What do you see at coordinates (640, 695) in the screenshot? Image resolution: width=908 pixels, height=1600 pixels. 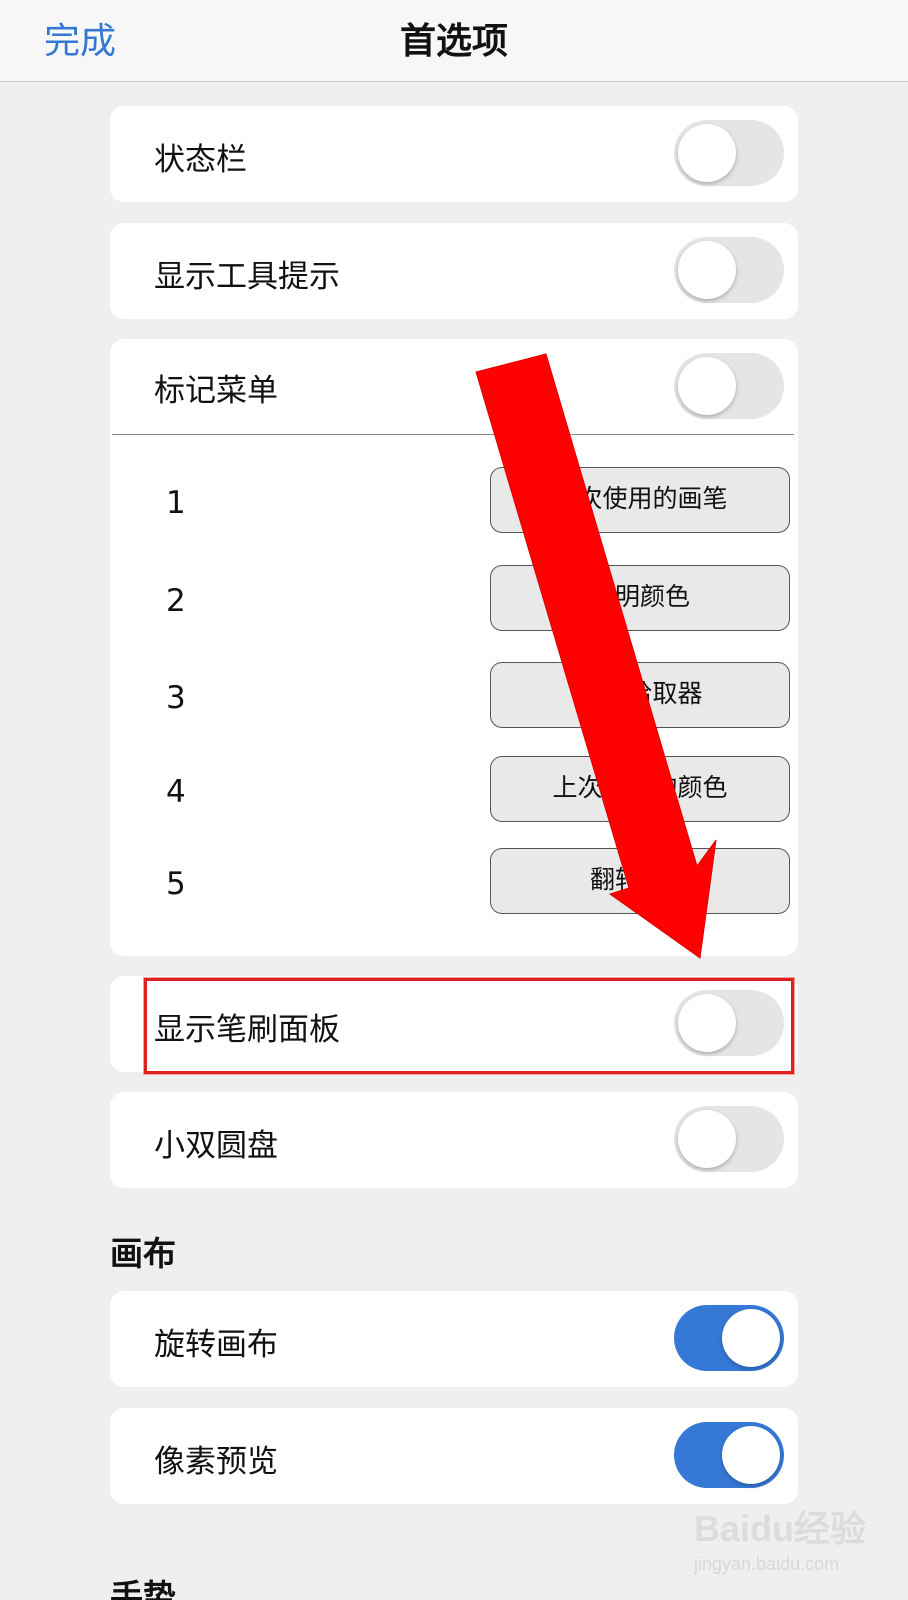 I see `marking-menu-item-button: 颜色拾取器` at bounding box center [640, 695].